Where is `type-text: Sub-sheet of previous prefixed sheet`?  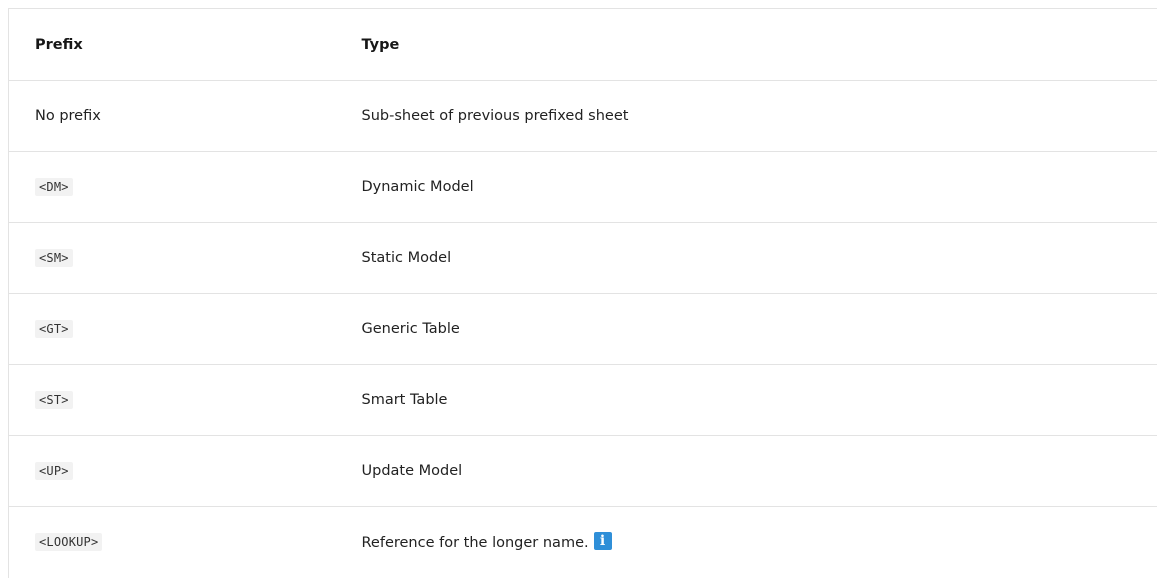
type-text: Sub-sheet of previous prefixed sheet is located at coordinates (495, 116).